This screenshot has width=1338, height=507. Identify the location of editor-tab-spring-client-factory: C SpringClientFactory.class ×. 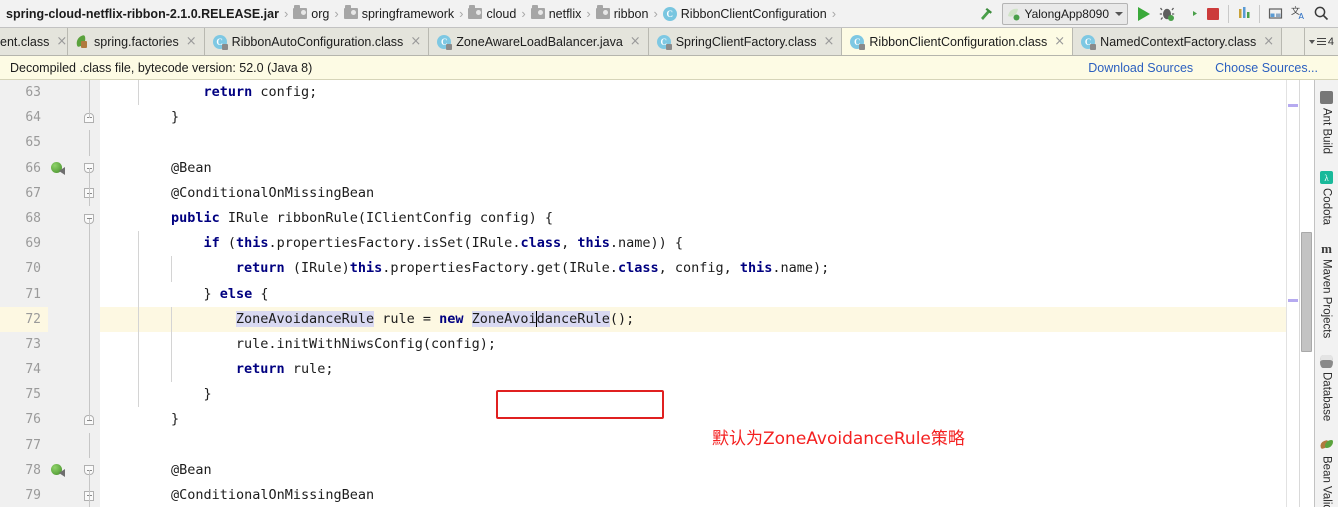
(745, 41).